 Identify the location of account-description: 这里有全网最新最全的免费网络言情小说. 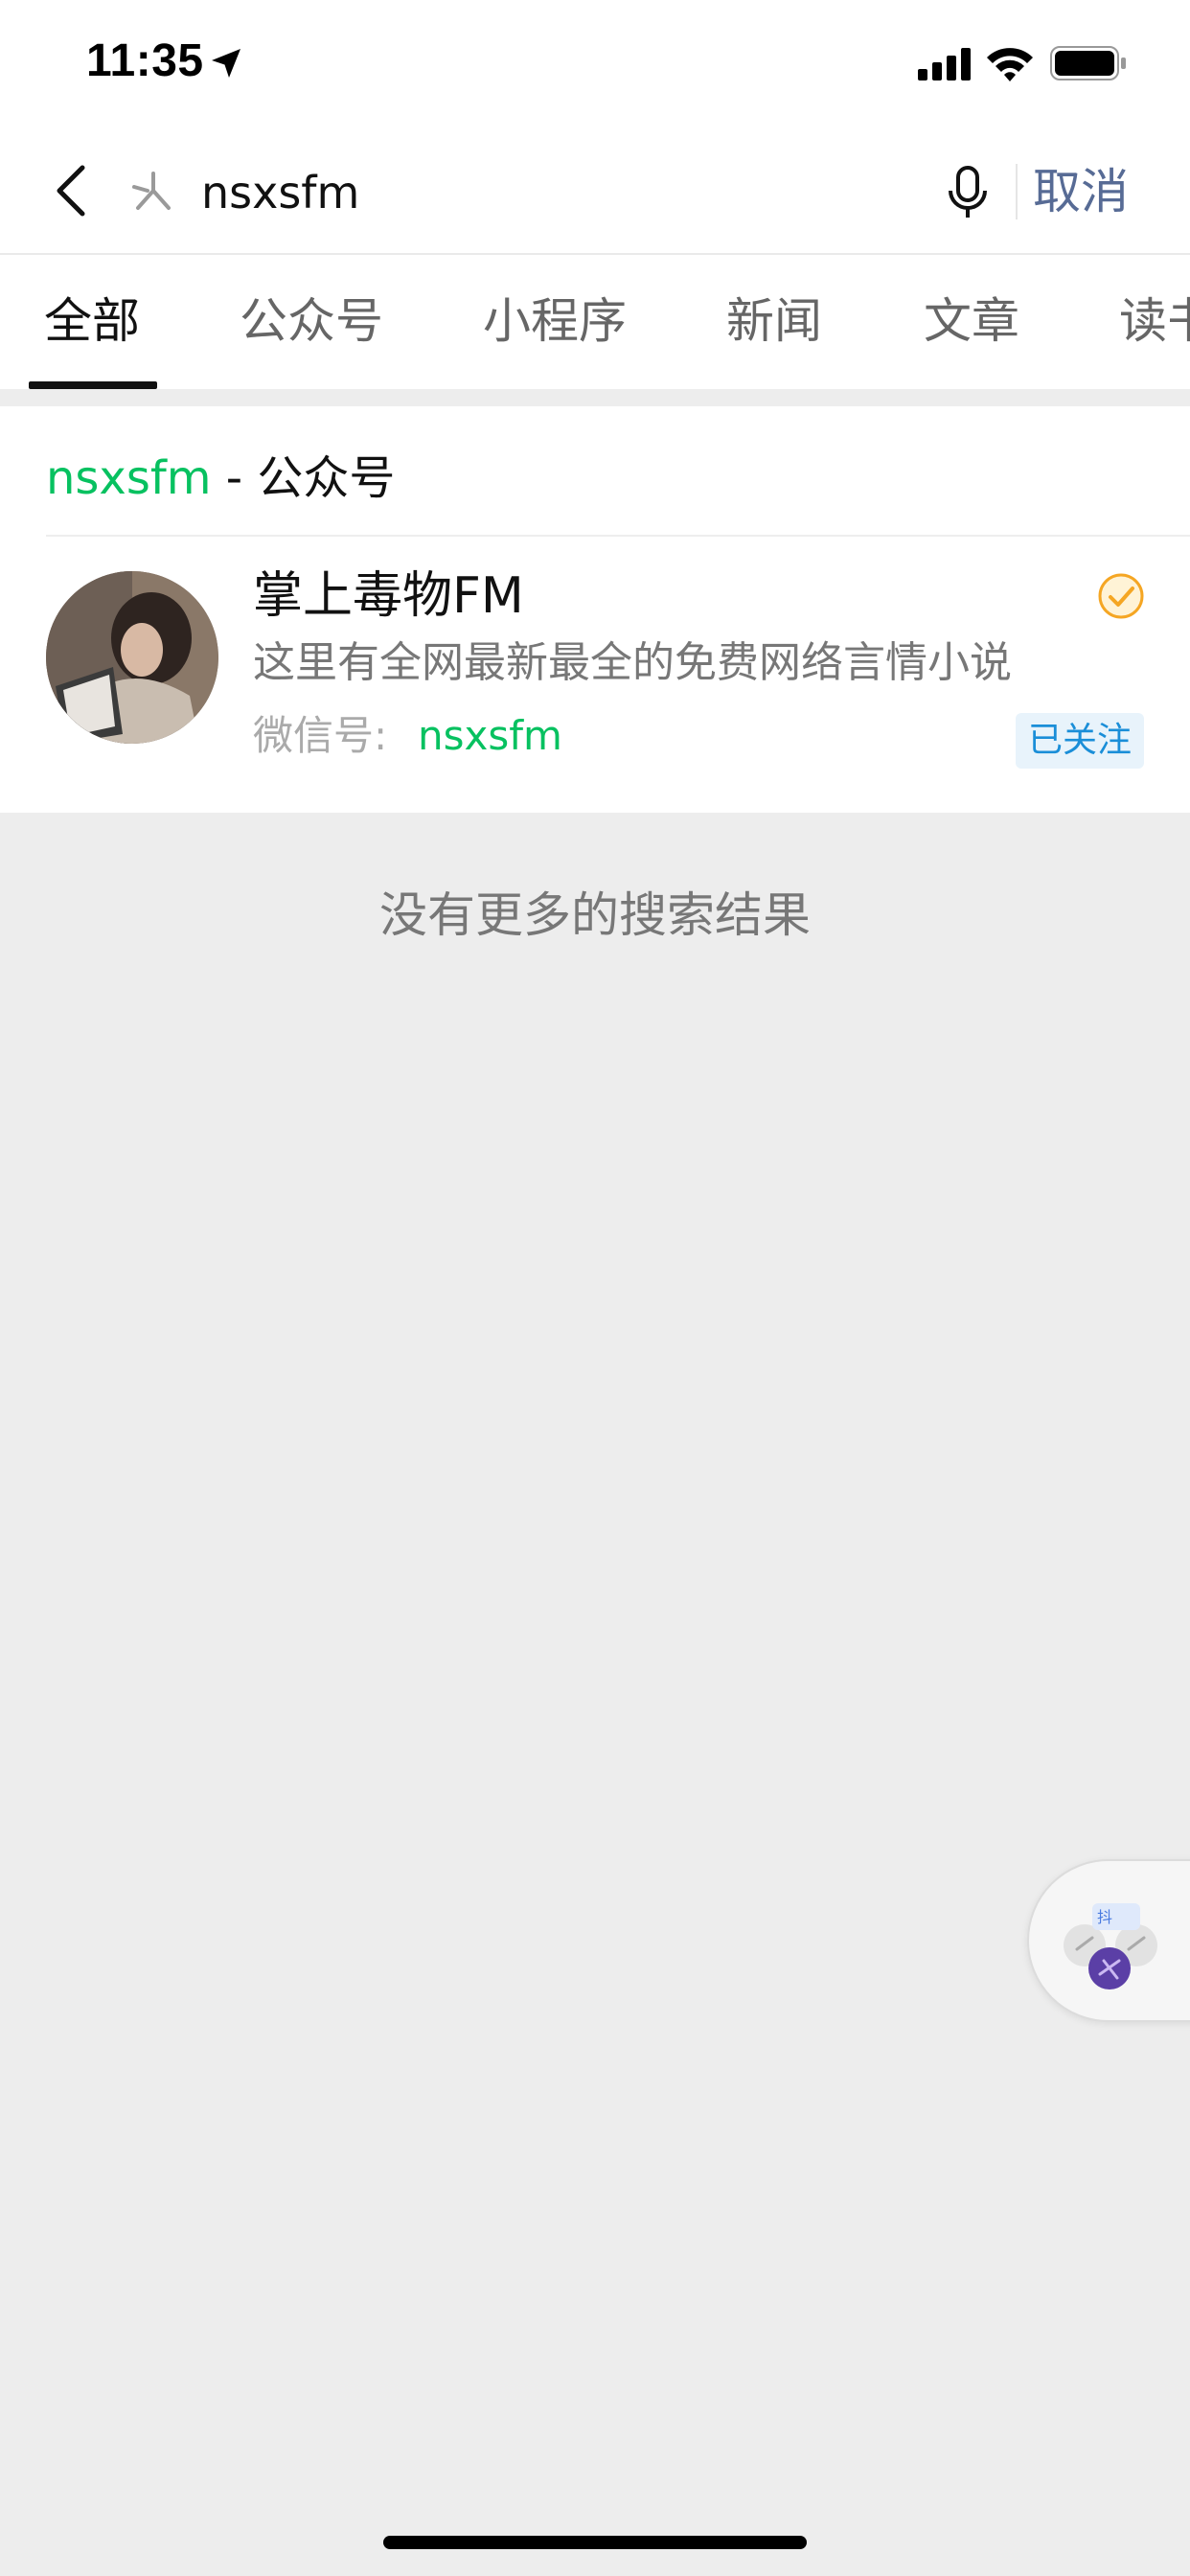
(633, 662).